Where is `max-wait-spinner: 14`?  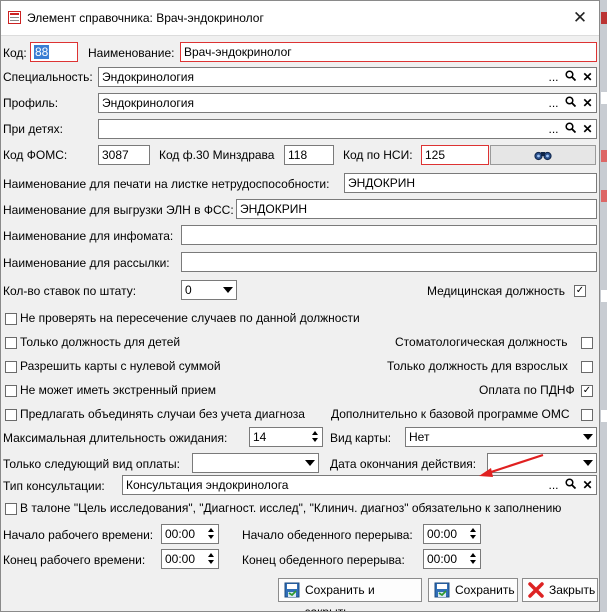 max-wait-spinner: 14 is located at coordinates (286, 437).